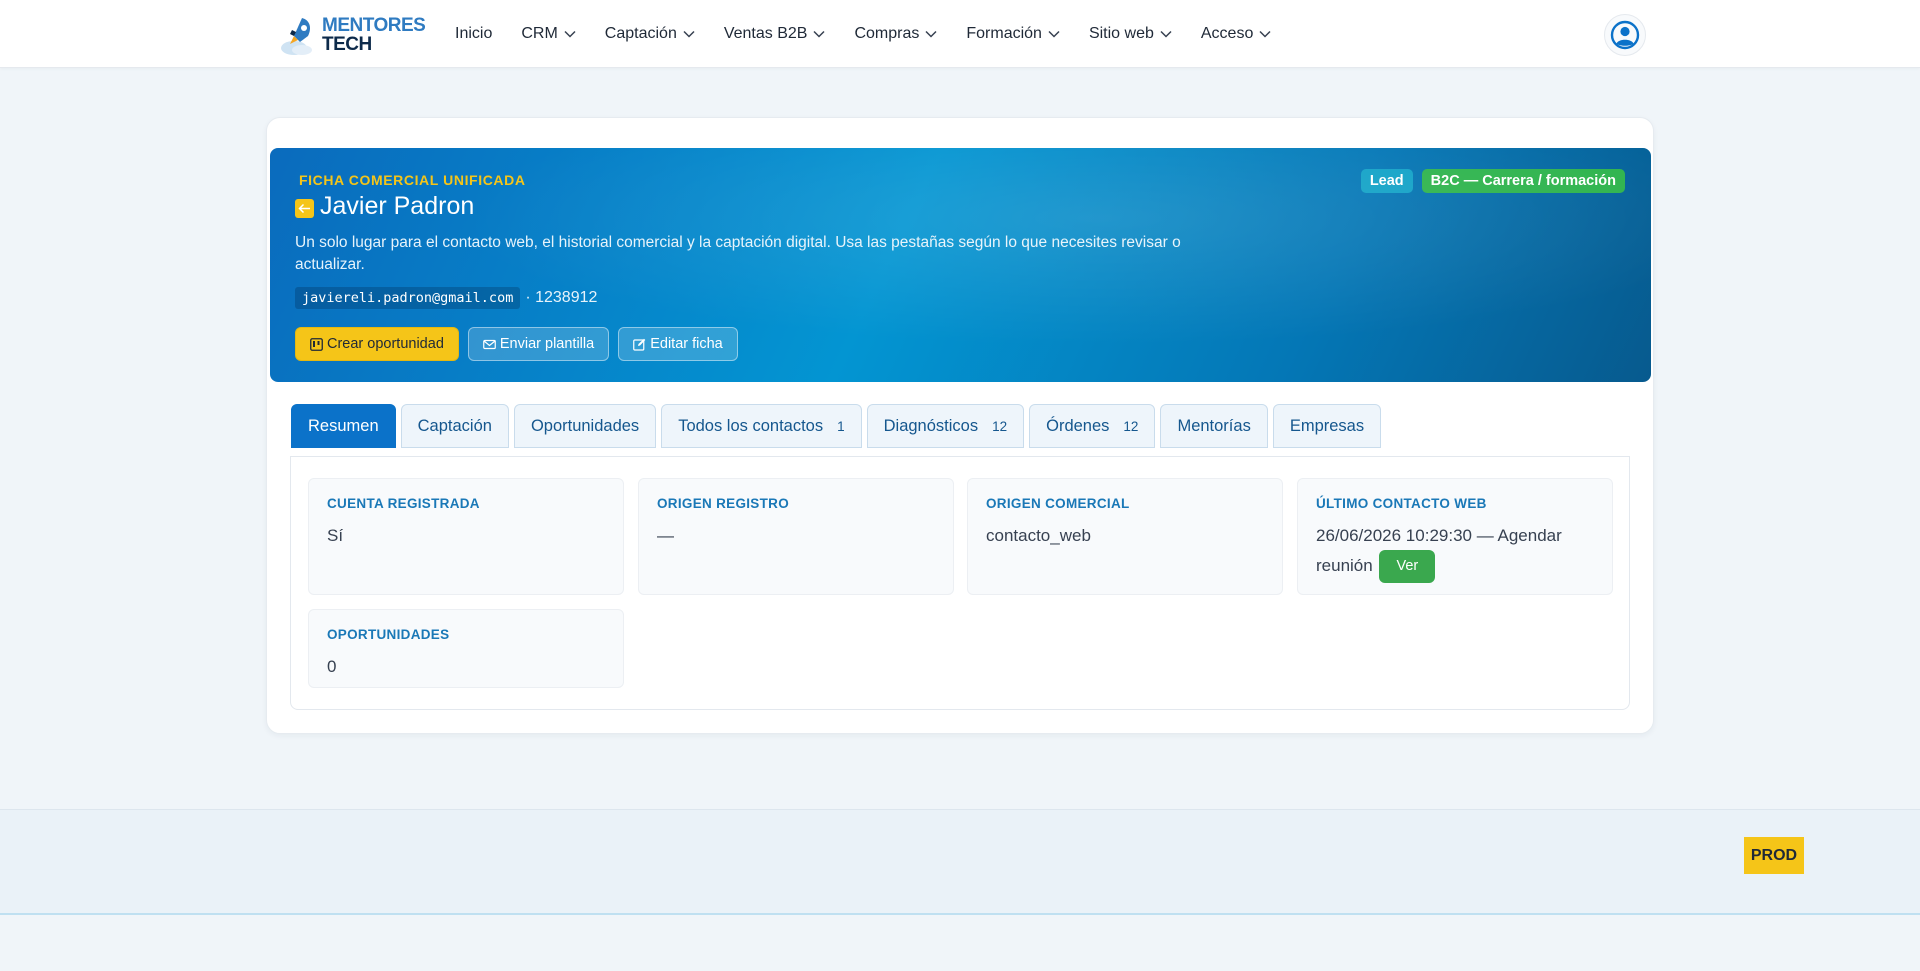 This screenshot has height=971, width=1920. What do you see at coordinates (751, 425) in the screenshot?
I see `tab-label: Todos los contactos` at bounding box center [751, 425].